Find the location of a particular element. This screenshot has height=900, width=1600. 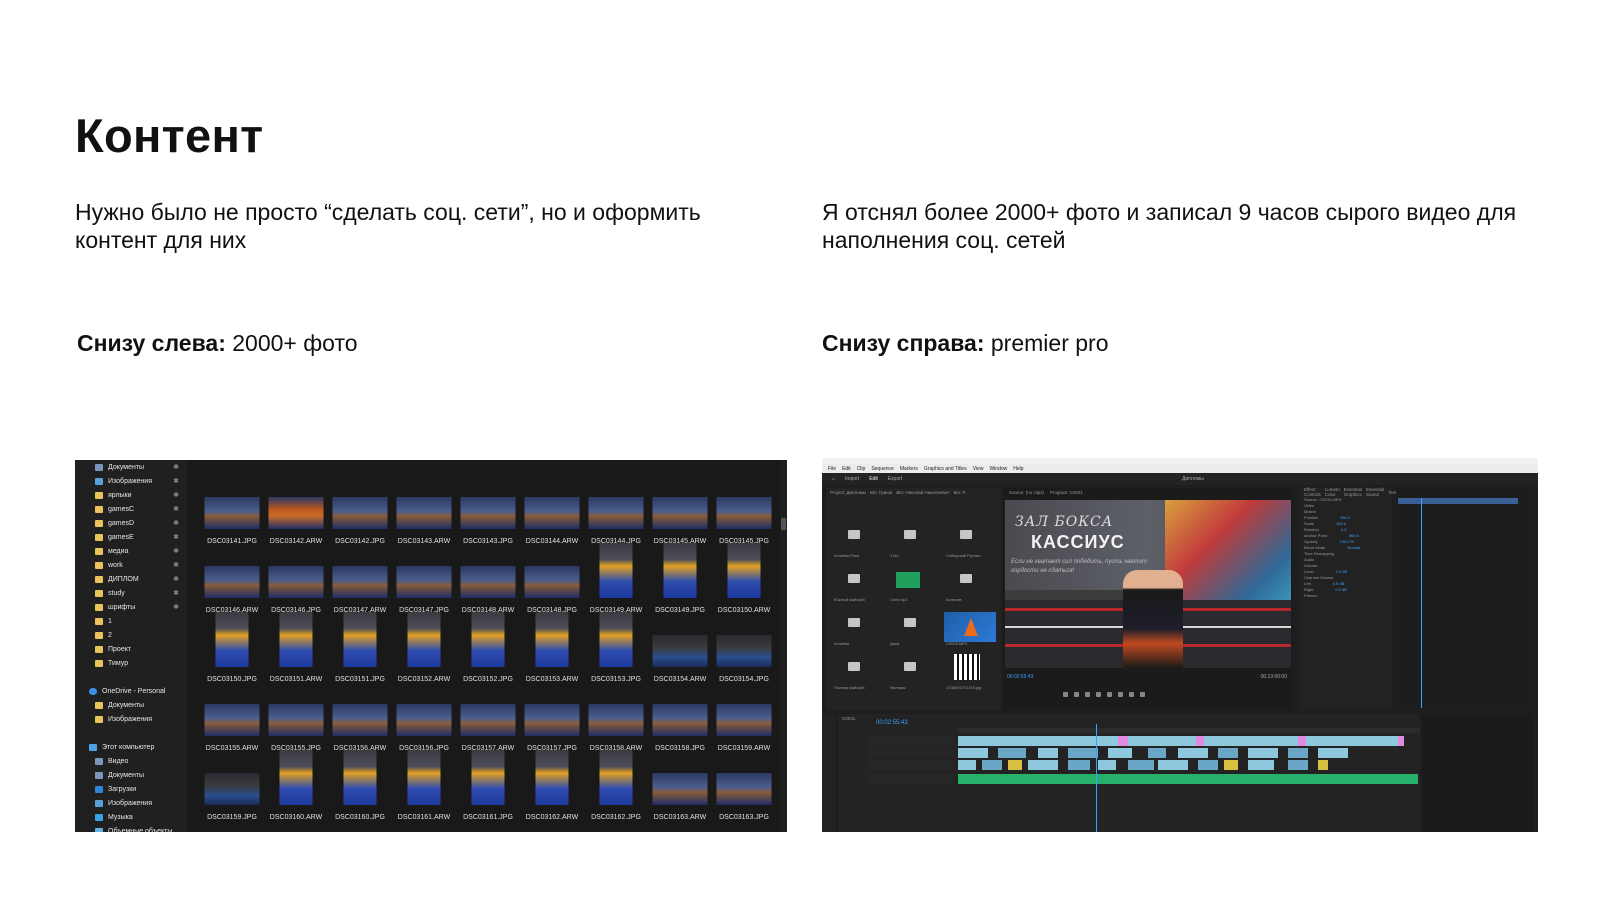

nav-item: Видео is located at coordinates (131, 761).